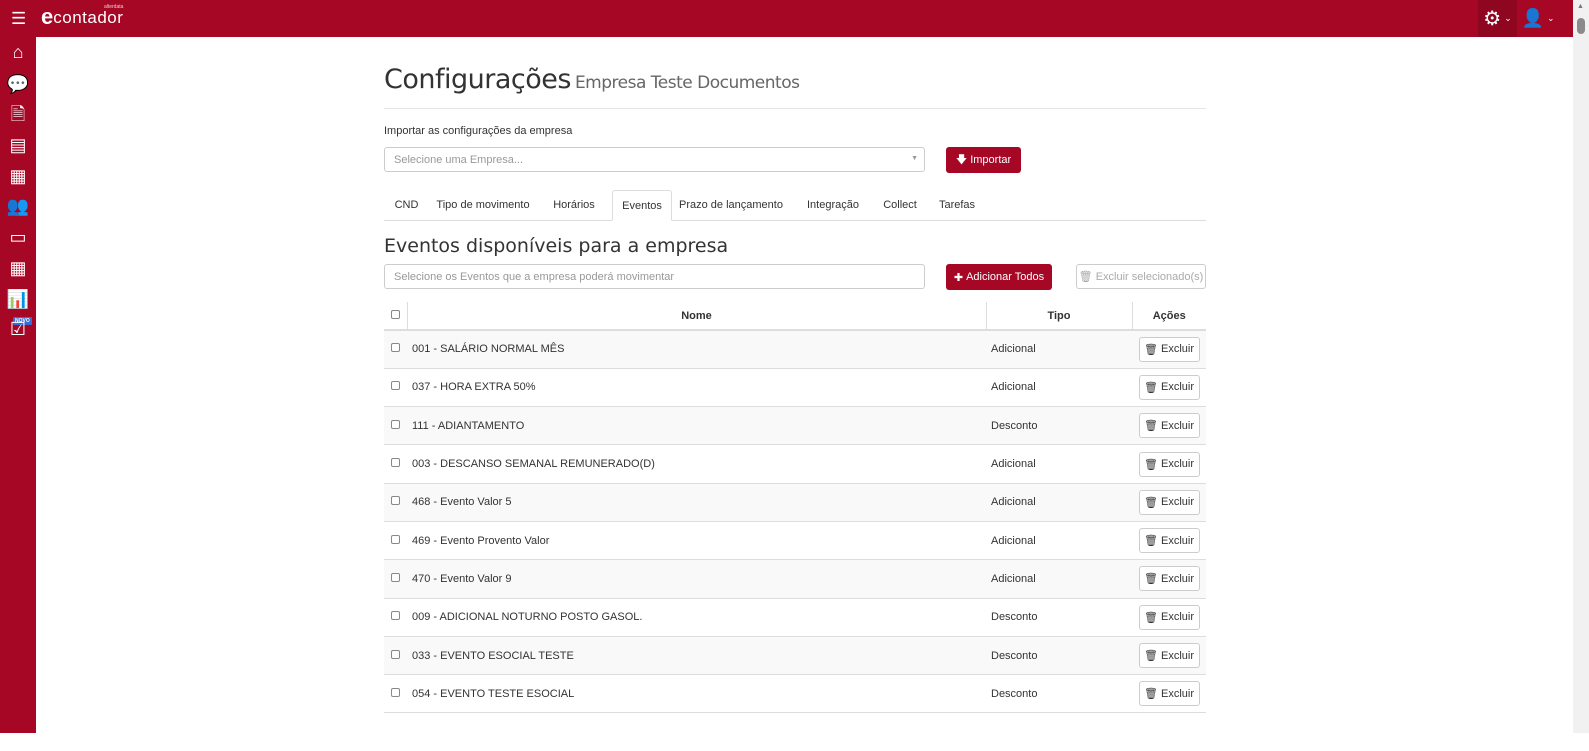 Image resolution: width=1589 pixels, height=751 pixels. What do you see at coordinates (18, 237) in the screenshot?
I see `credit-card-icon: ▭` at bounding box center [18, 237].